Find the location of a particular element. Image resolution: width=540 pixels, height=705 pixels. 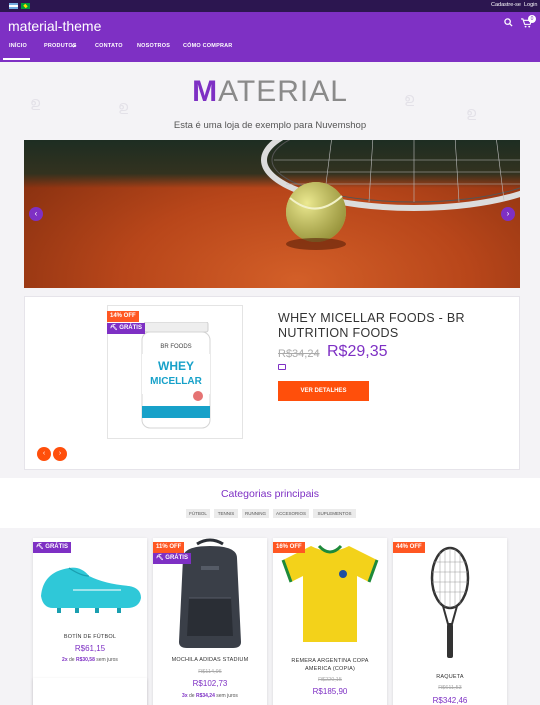

nav-item-contato: CONTATO is located at coordinates (109, 46).